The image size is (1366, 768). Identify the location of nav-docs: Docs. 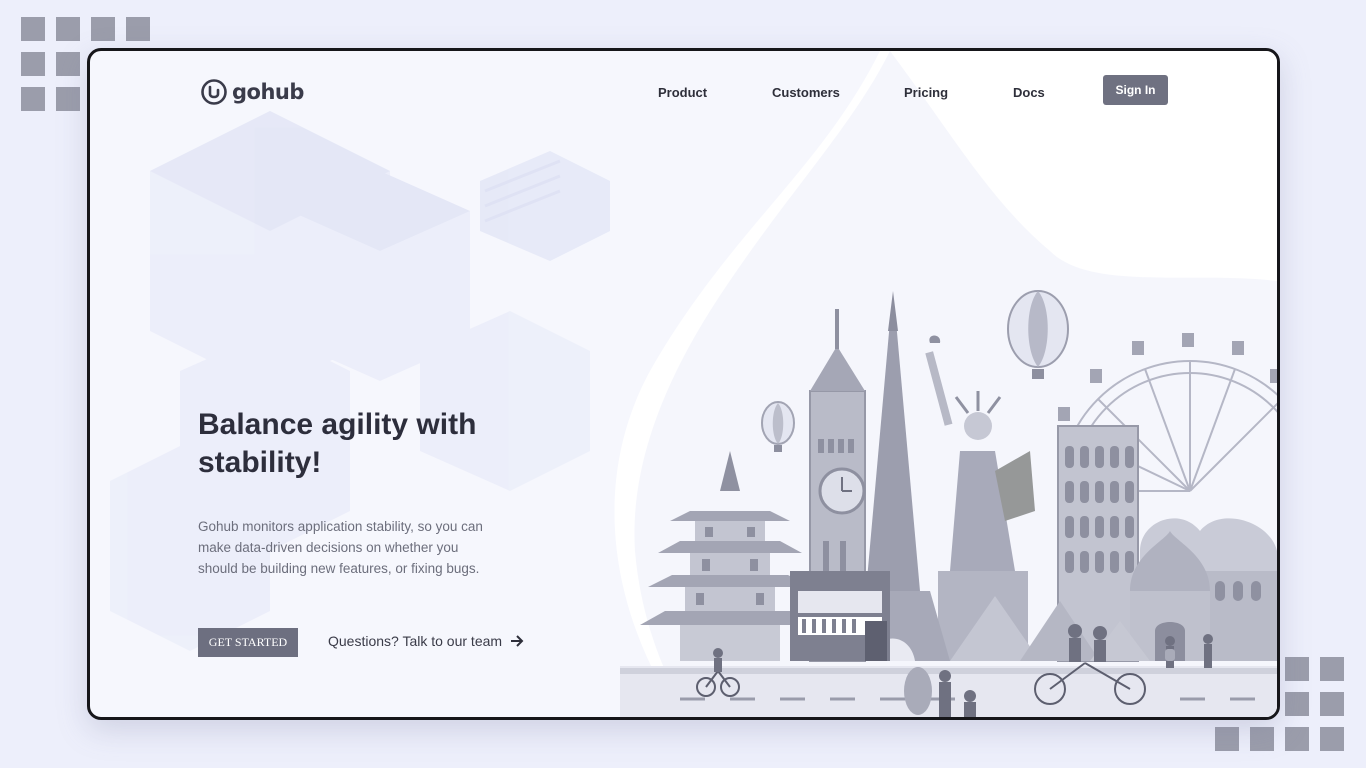
(1029, 92).